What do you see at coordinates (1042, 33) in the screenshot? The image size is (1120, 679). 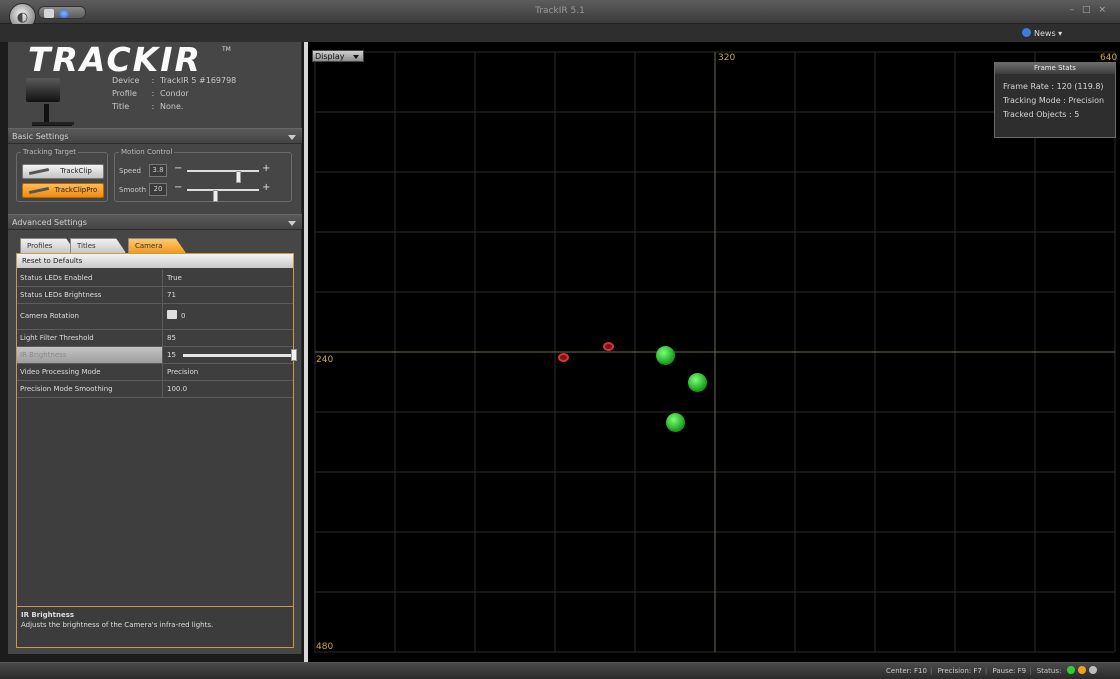 I see `news-button: News ▾` at bounding box center [1042, 33].